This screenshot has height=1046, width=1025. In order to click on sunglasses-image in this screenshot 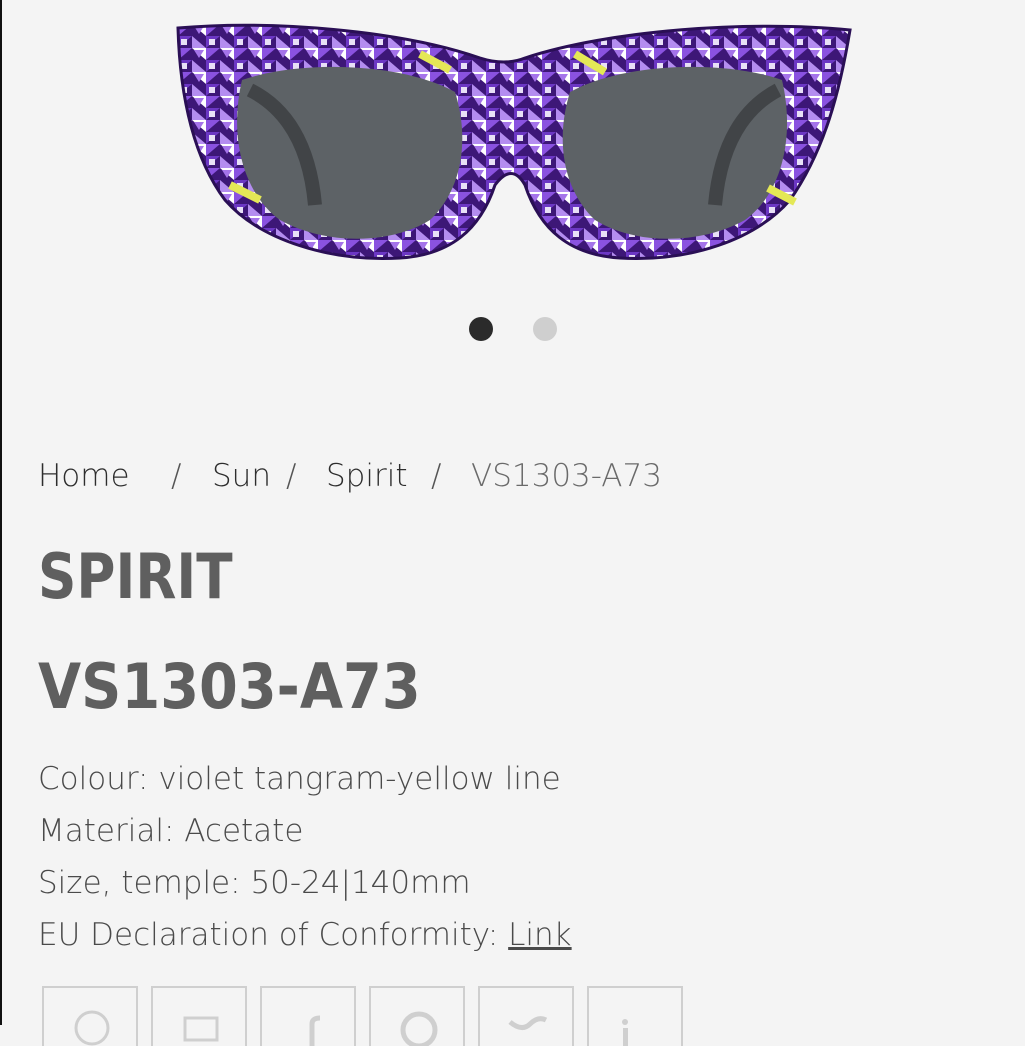, I will do `click(514, 141)`.